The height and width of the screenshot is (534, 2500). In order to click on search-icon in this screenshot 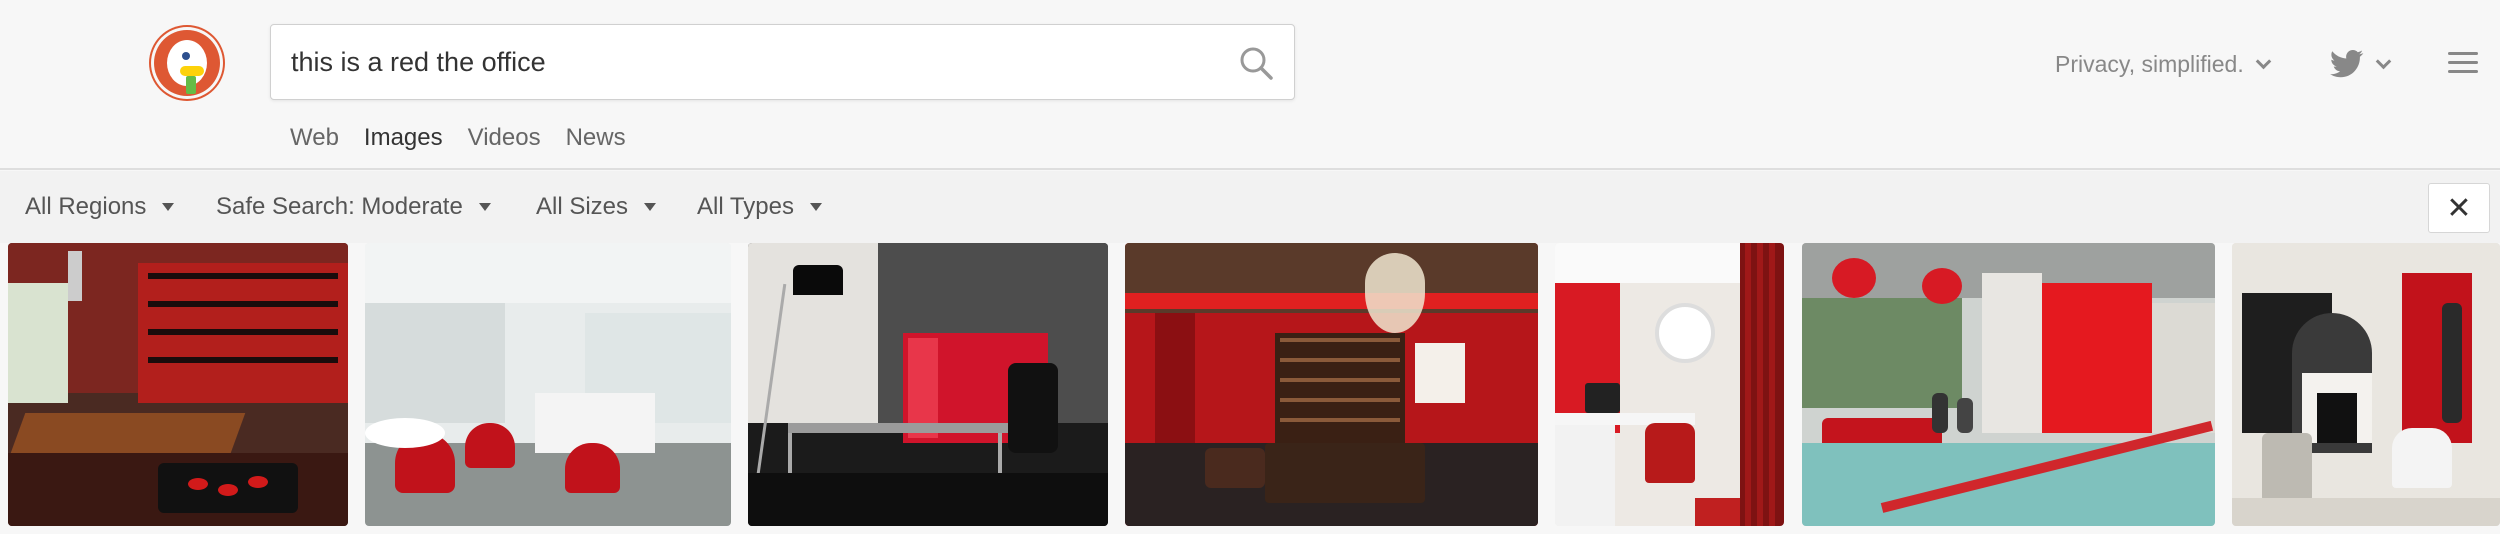, I will do `click(1256, 63)`.